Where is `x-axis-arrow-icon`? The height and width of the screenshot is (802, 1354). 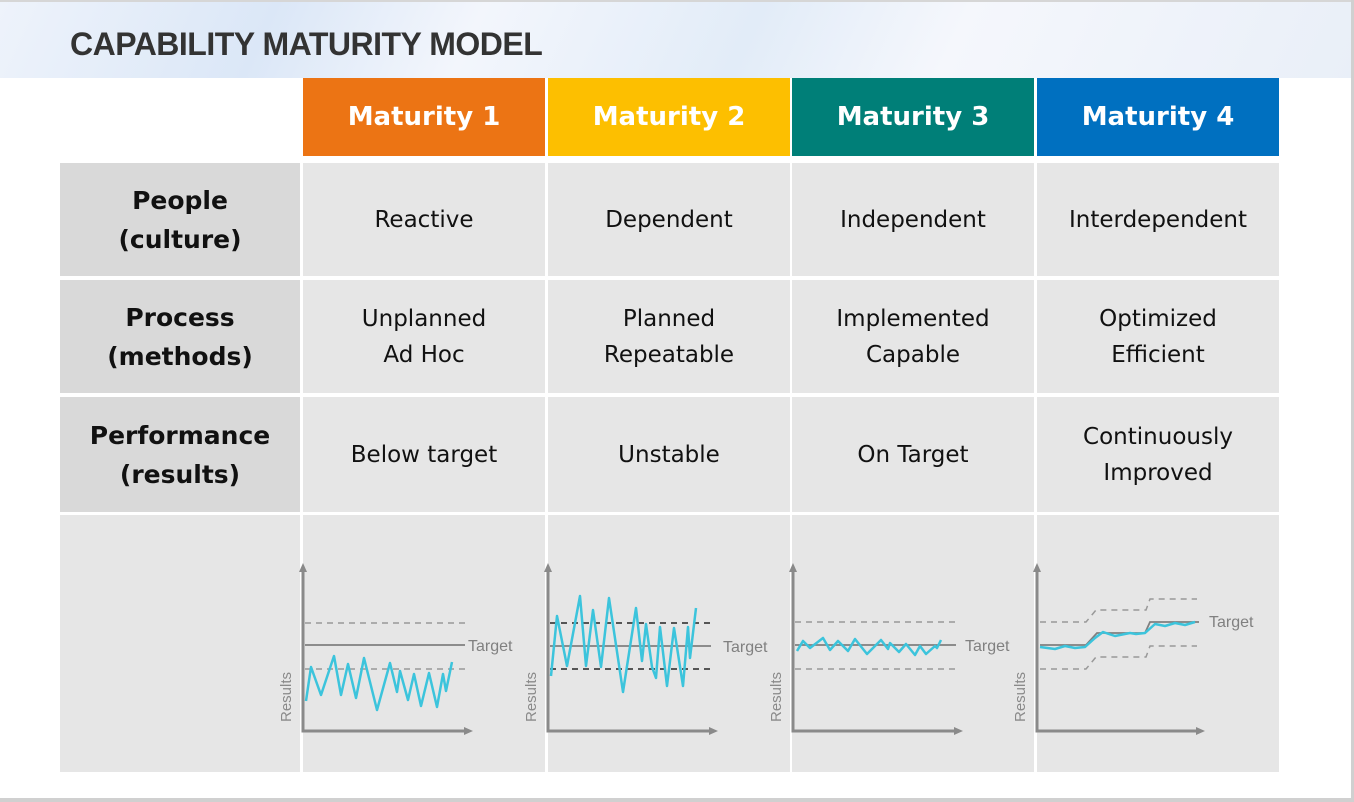 x-axis-arrow-icon is located at coordinates (1200, 731).